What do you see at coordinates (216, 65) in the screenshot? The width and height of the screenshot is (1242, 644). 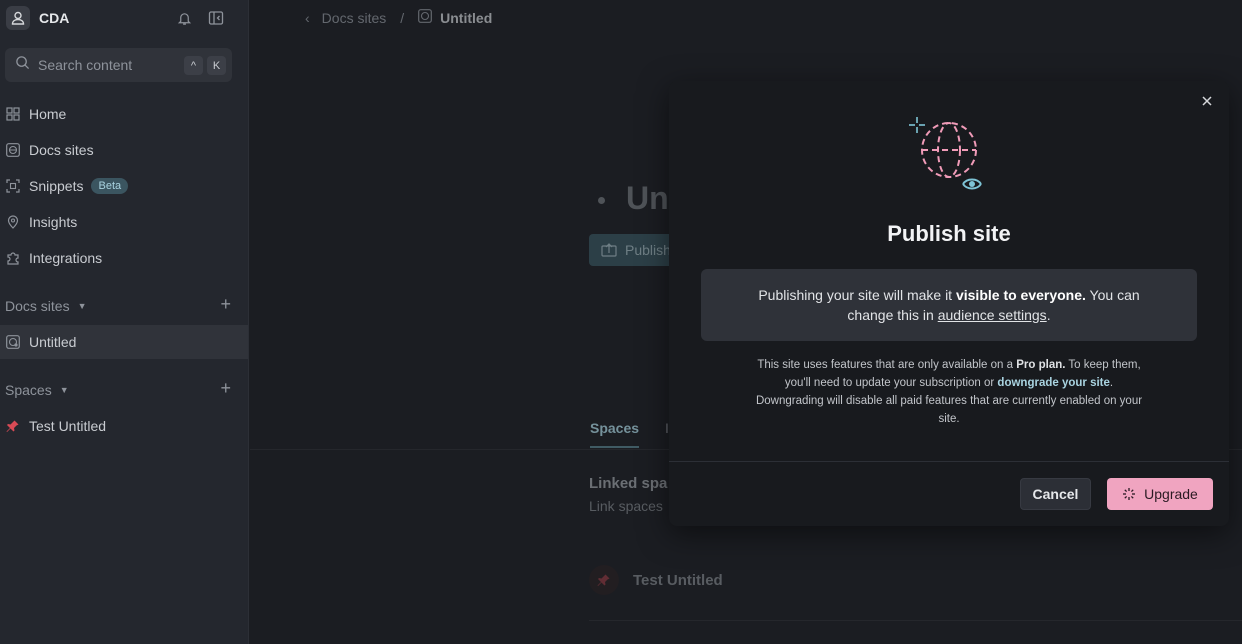 I see `shortcut-key-k: K` at bounding box center [216, 65].